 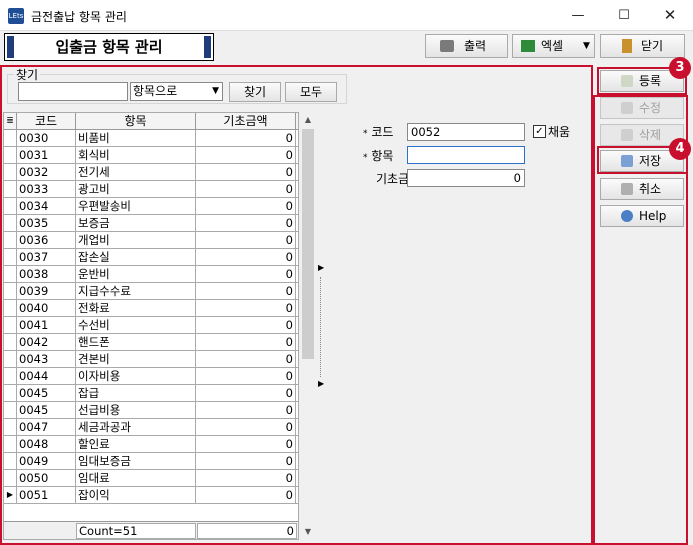 I want to click on close-button: 닫기, so click(x=642, y=46).